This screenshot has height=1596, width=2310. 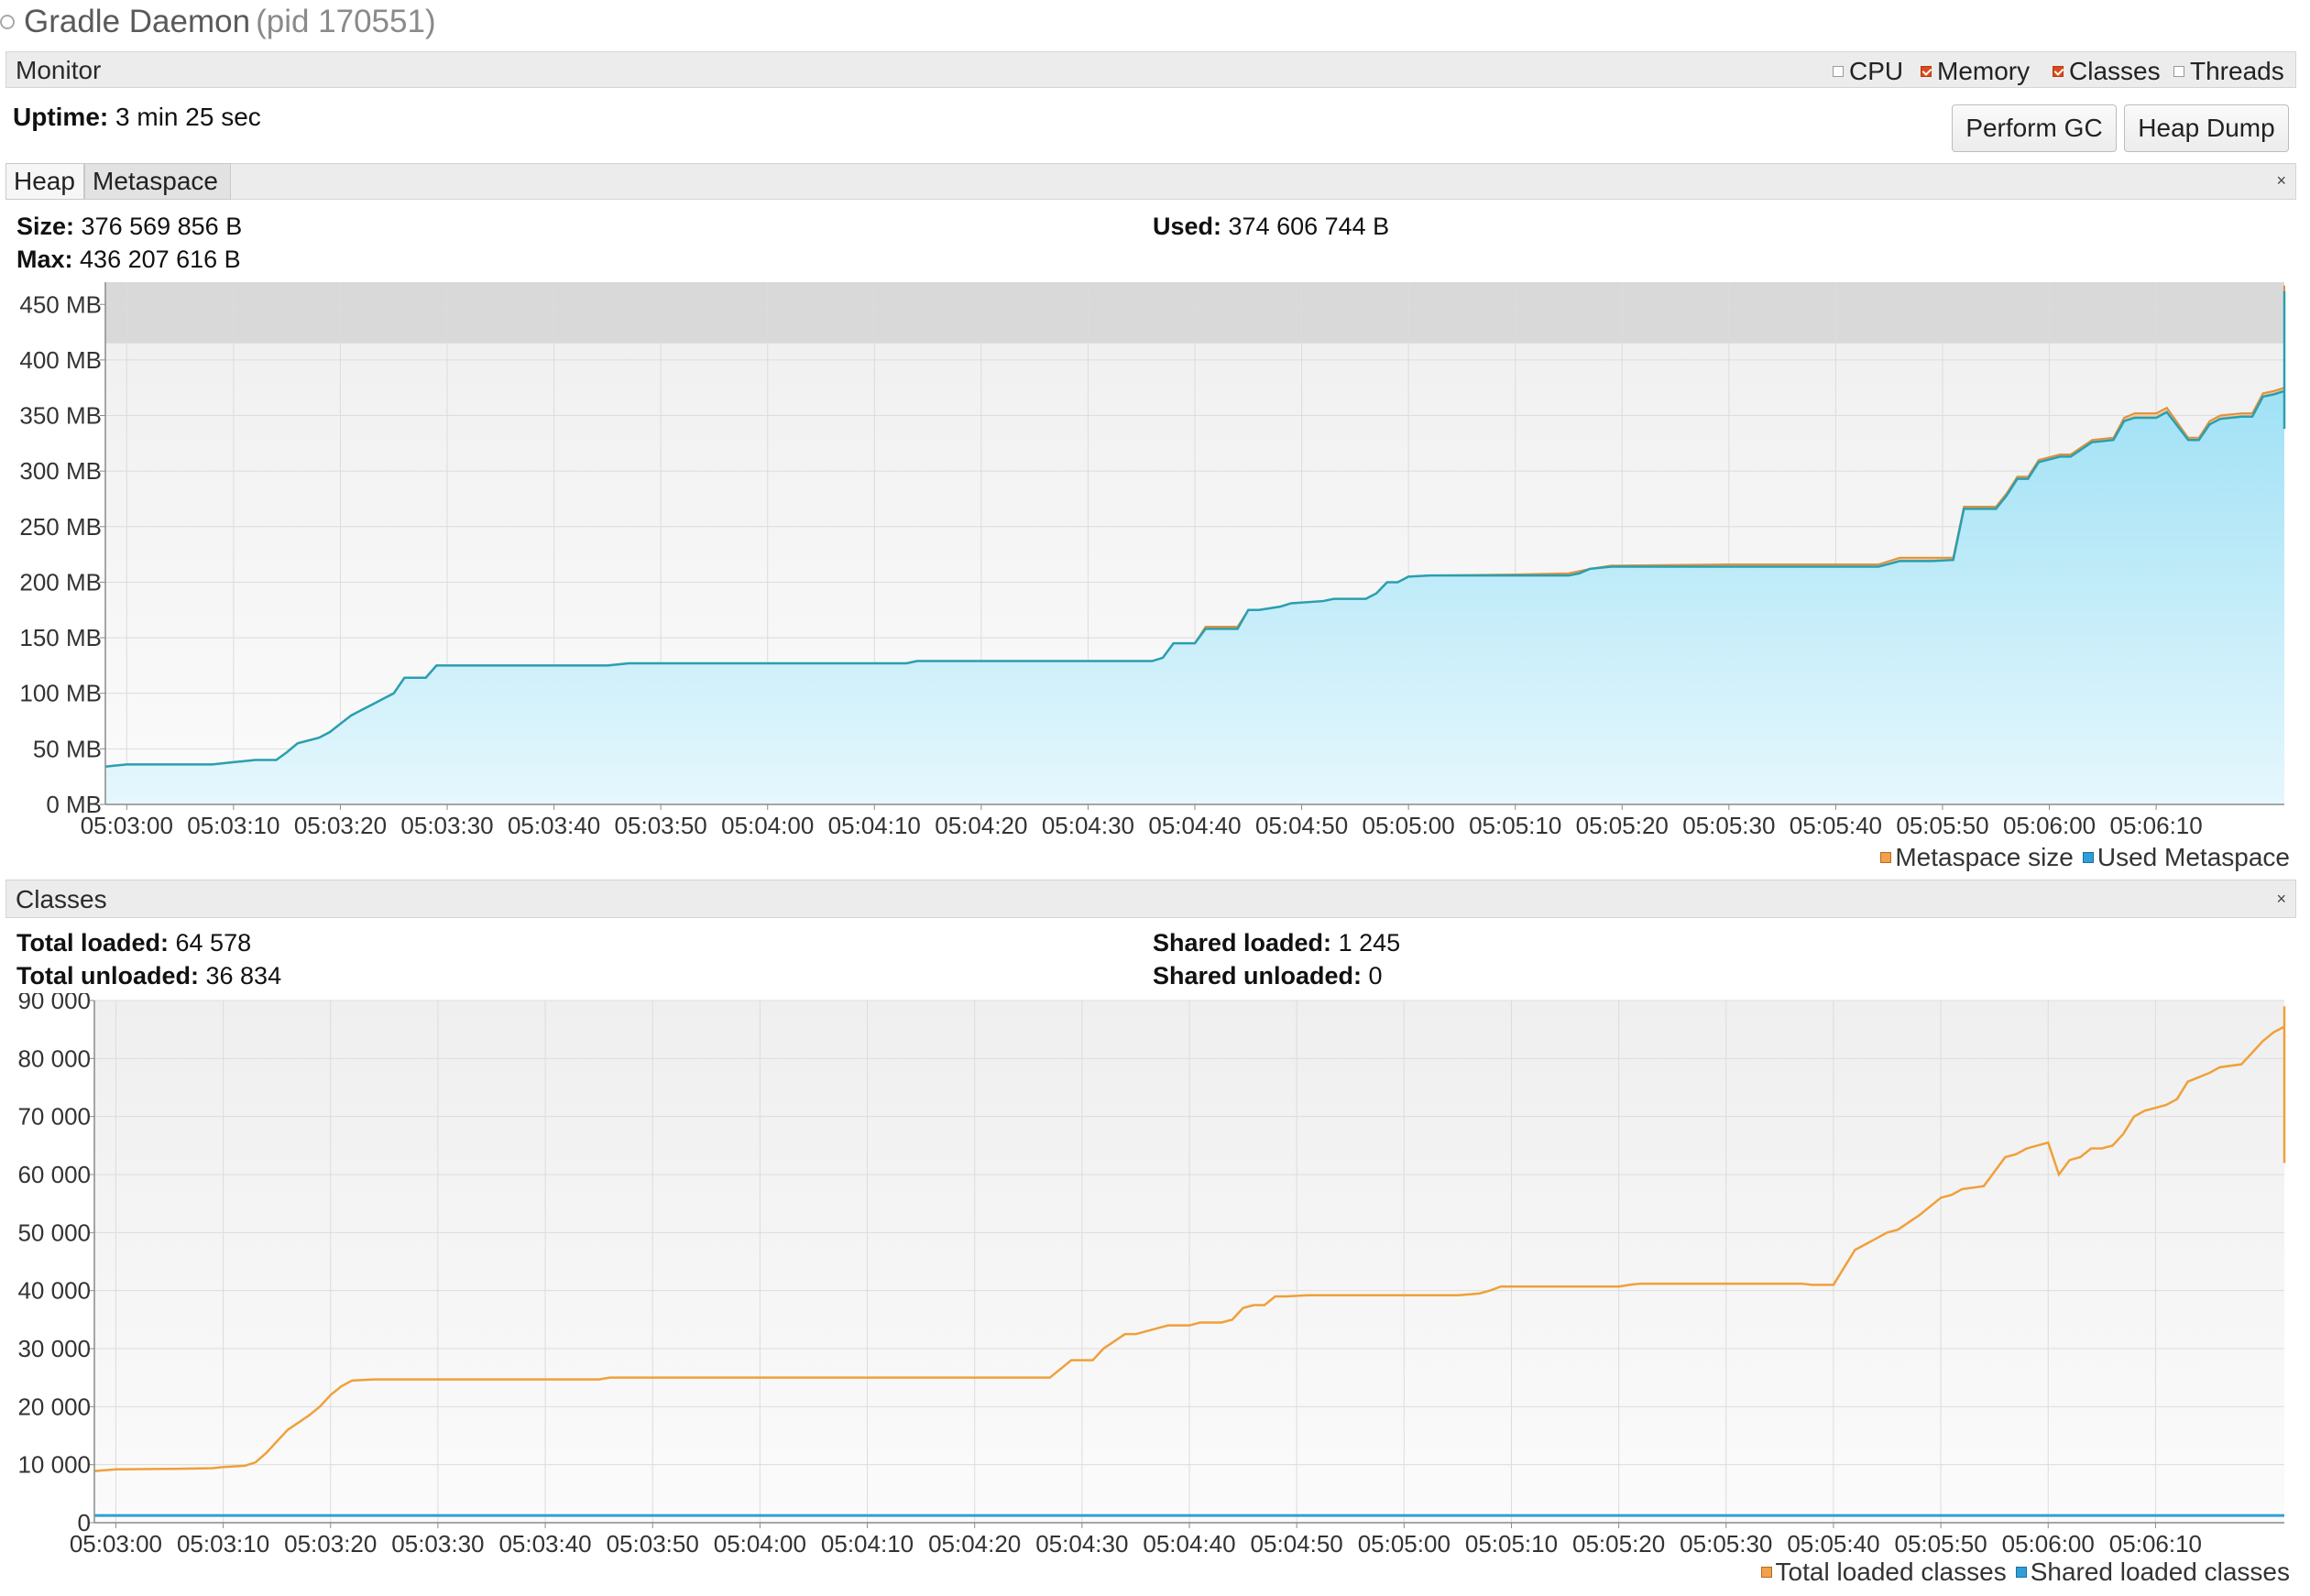 What do you see at coordinates (54, 1058) in the screenshot?
I see `y-tick-label: 80 000` at bounding box center [54, 1058].